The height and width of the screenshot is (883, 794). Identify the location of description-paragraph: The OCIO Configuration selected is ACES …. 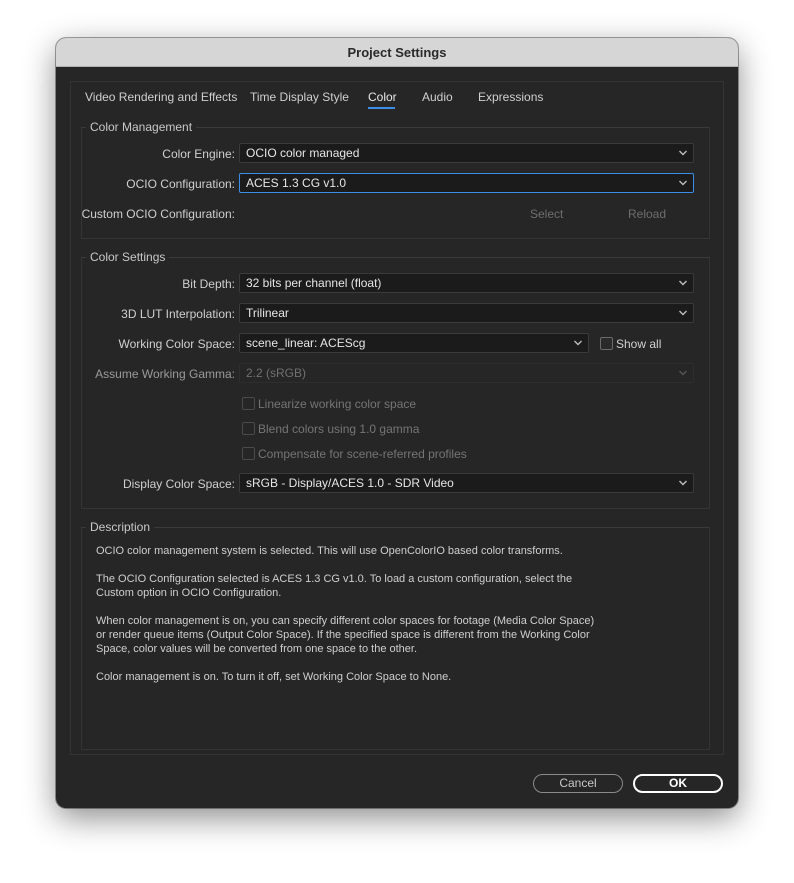
(334, 586).